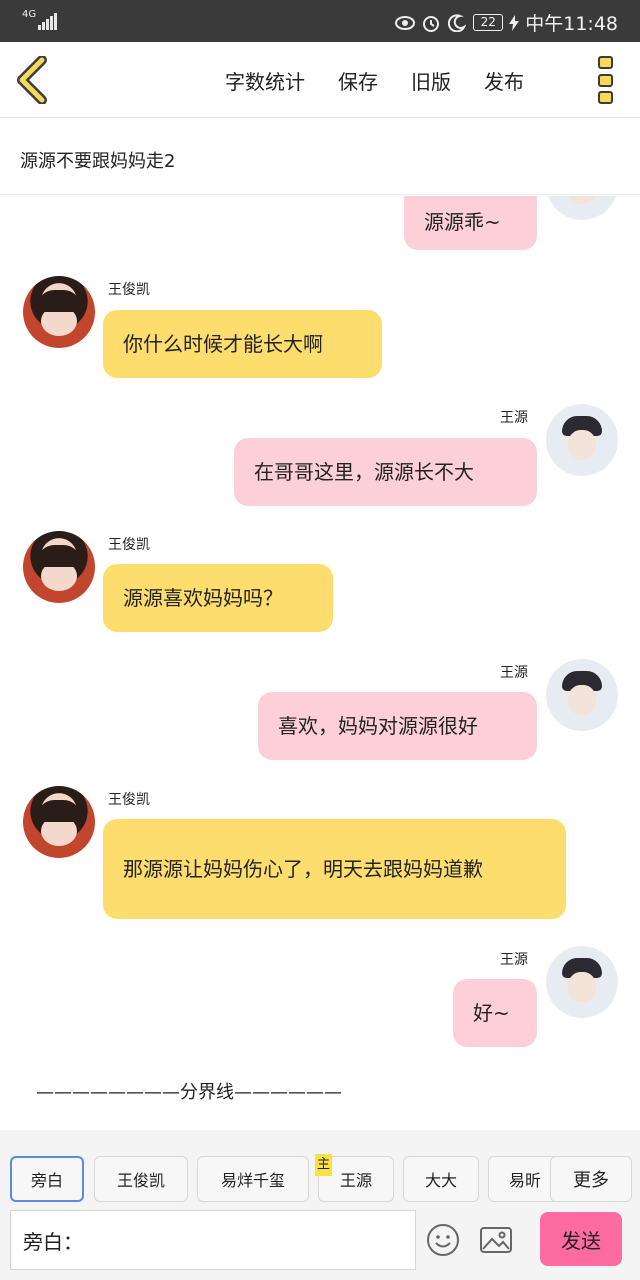  I want to click on old-version-button: 旧版, so click(431, 80).